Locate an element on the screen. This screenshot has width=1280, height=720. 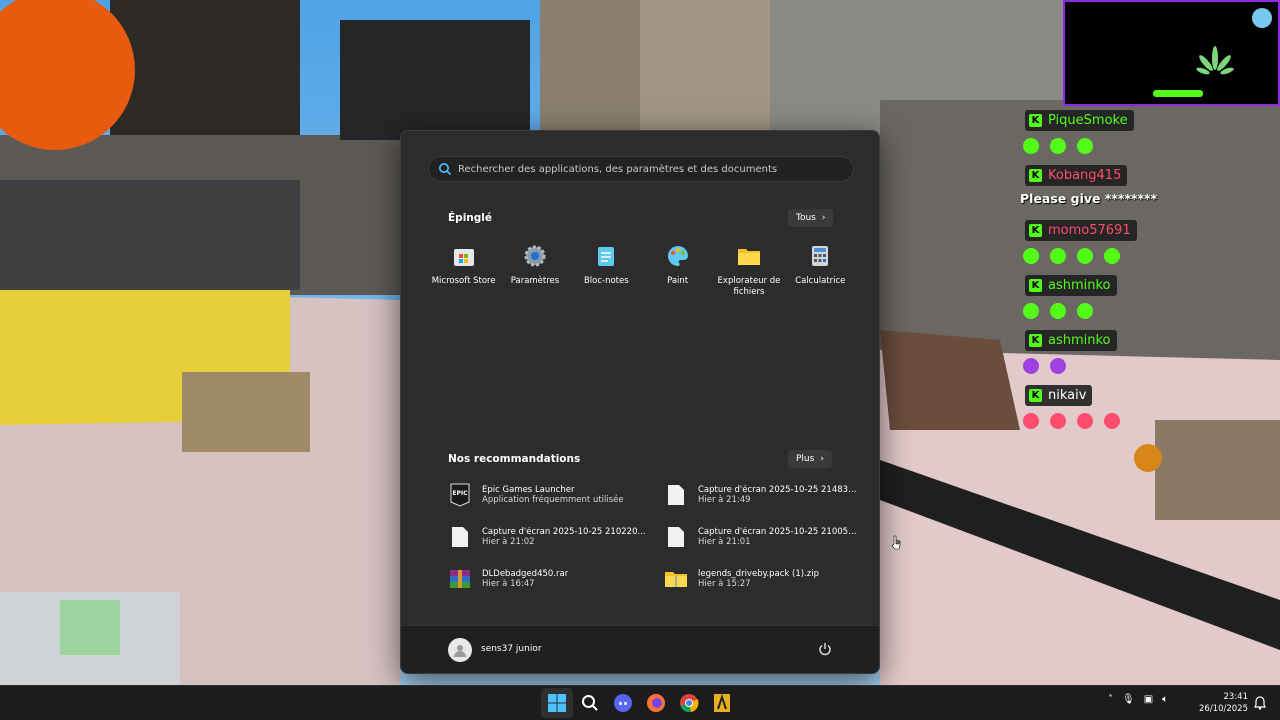
chat-username-pill: K Kobang415 is located at coordinates (1076, 175).